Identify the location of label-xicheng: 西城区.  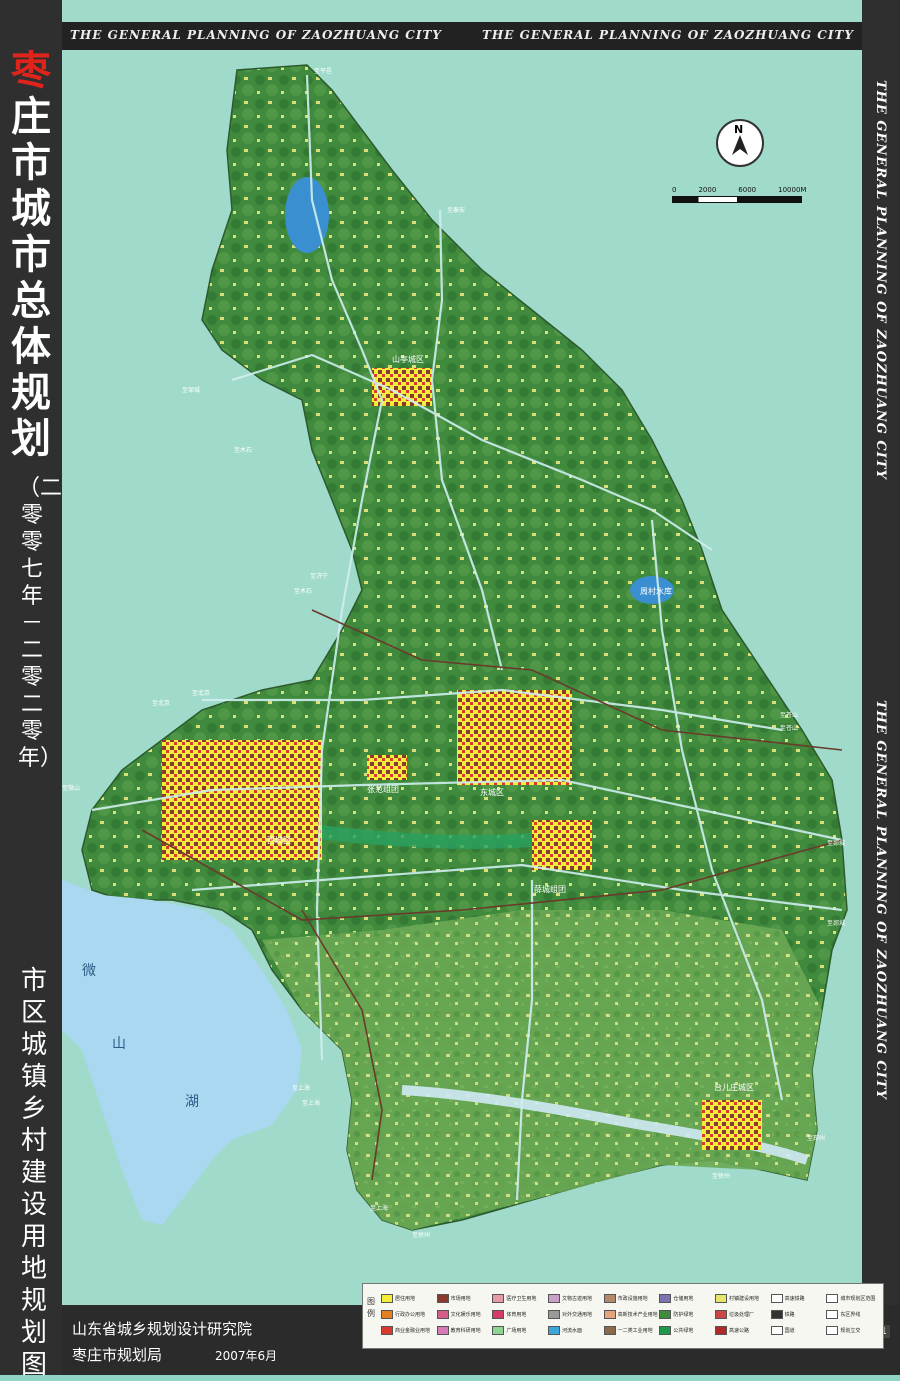
(279, 840).